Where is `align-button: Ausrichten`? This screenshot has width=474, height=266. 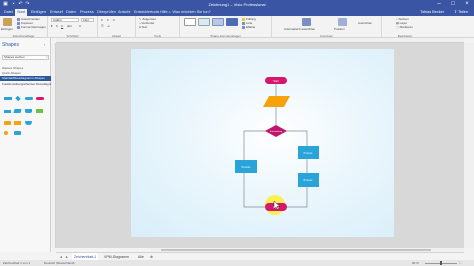 align-button: Ausrichten is located at coordinates (365, 23).